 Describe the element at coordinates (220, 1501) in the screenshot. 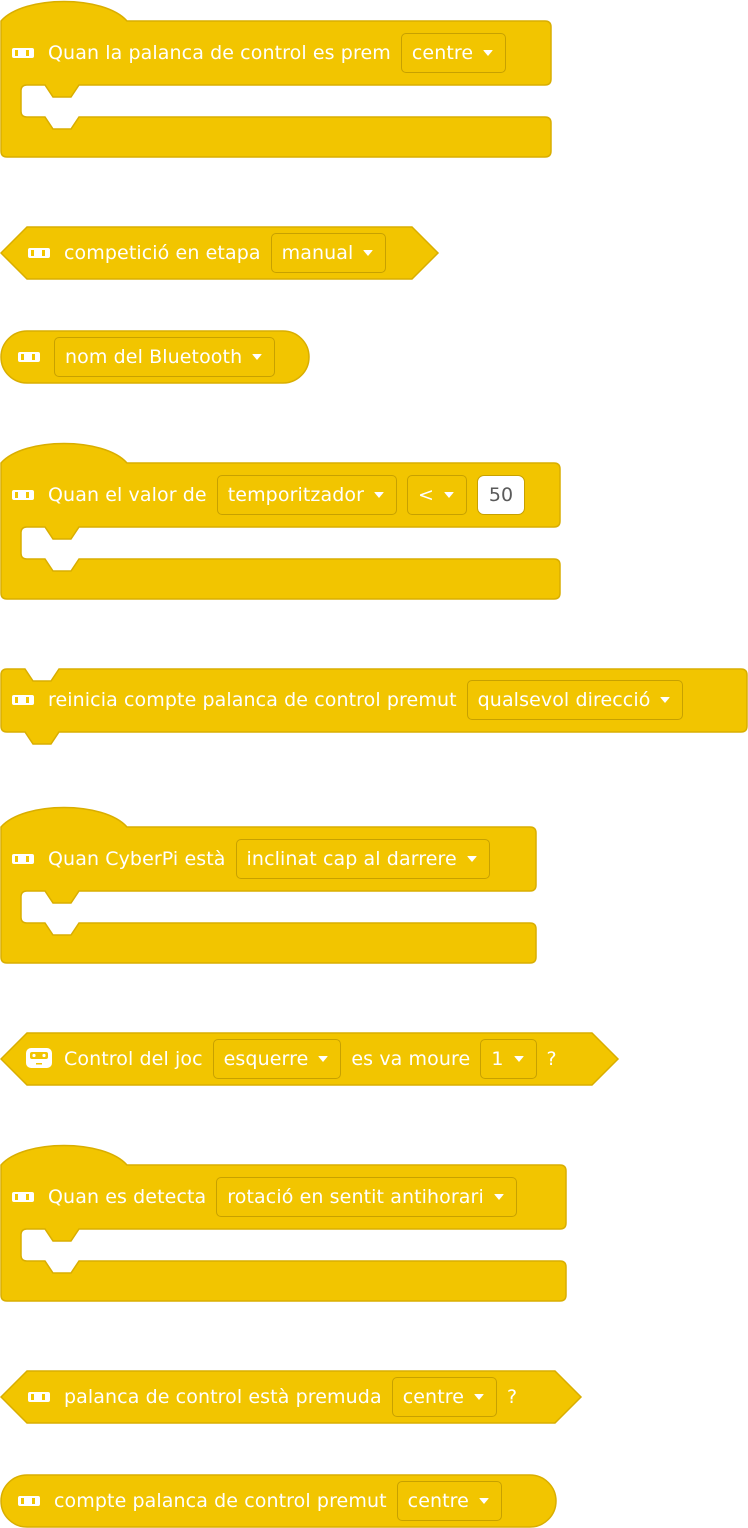

I see `block-label: compte palanca de control premut` at that location.